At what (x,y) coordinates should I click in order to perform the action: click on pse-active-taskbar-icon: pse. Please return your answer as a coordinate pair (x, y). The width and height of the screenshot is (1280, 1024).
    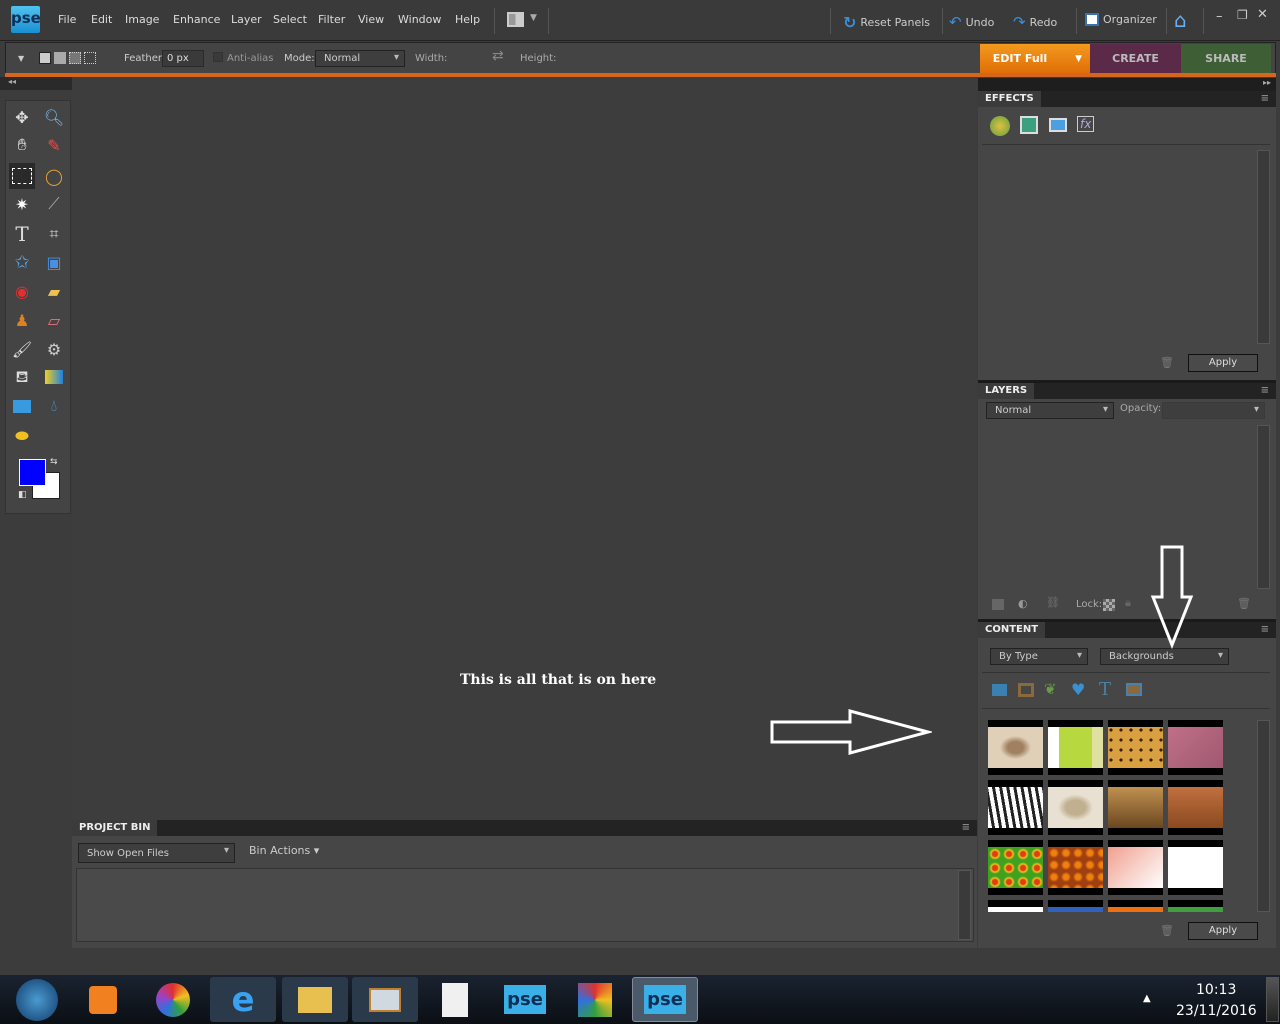
    Looking at the image, I should click on (665, 999).